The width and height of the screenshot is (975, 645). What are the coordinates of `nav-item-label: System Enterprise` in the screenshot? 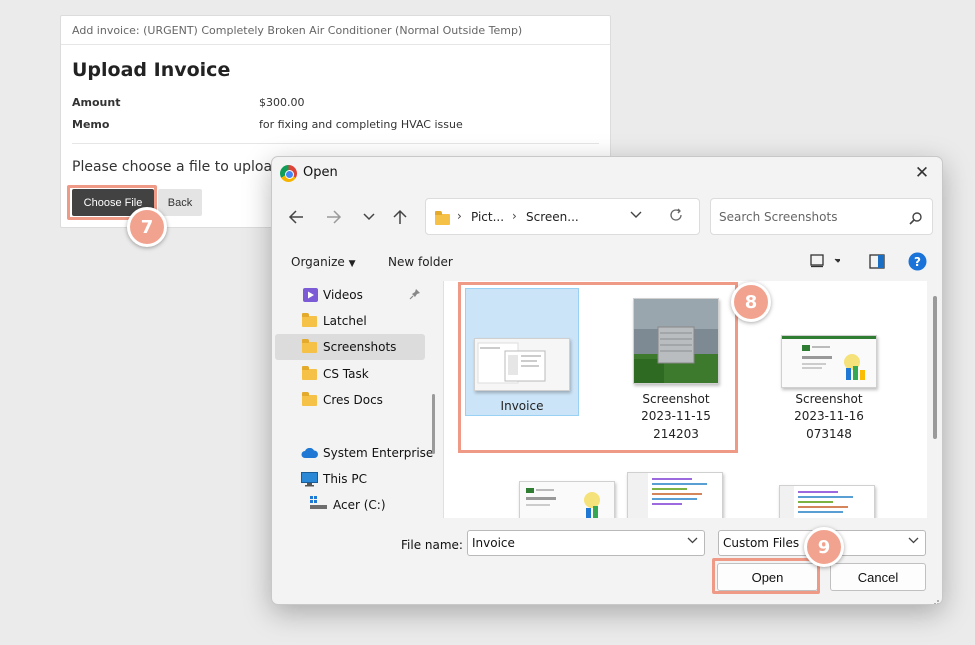 It's located at (378, 453).